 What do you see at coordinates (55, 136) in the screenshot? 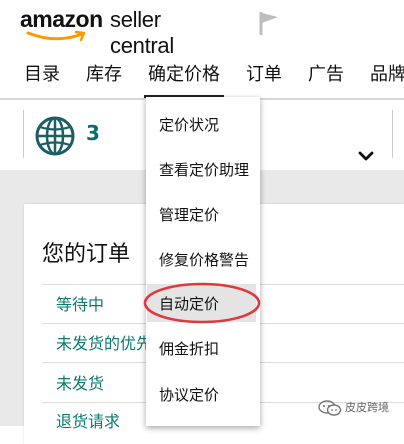
I see `globe-icon` at bounding box center [55, 136].